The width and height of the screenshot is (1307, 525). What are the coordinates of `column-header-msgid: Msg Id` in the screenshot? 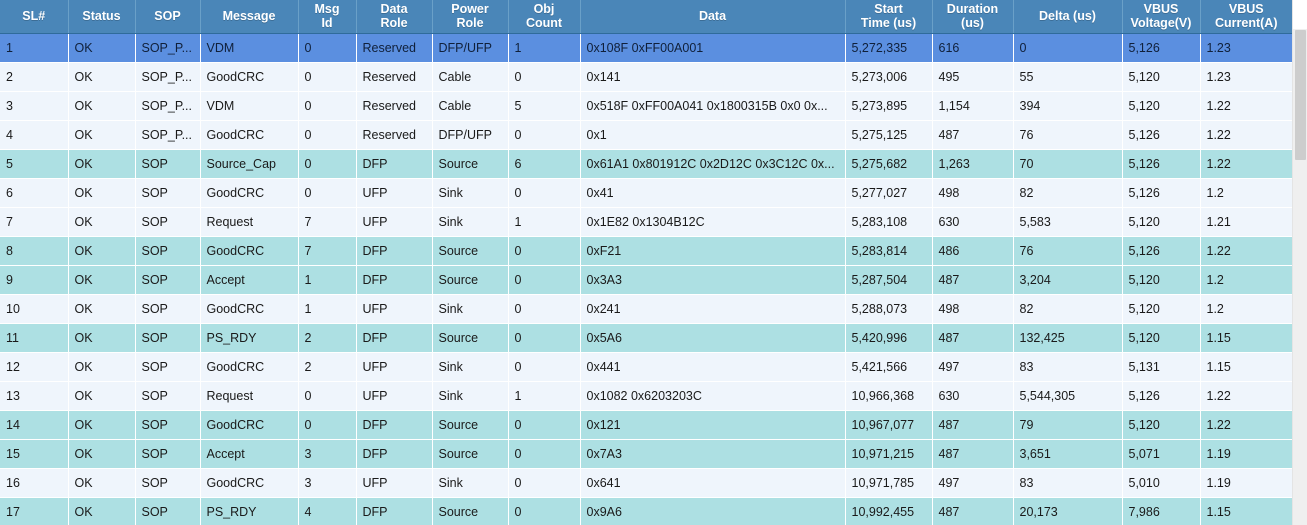 It's located at (327, 17).